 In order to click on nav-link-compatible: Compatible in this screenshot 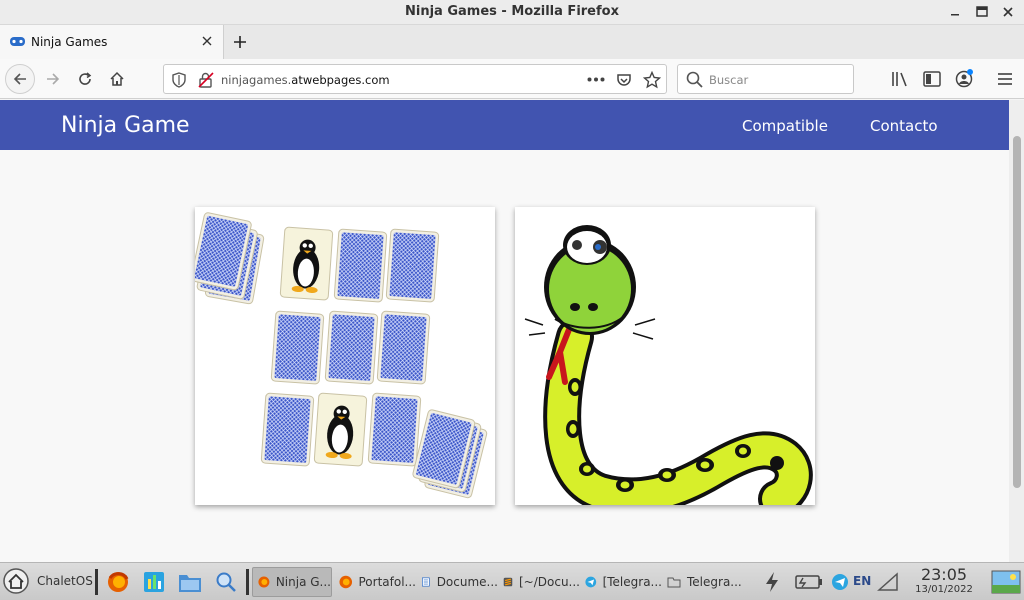, I will do `click(785, 126)`.